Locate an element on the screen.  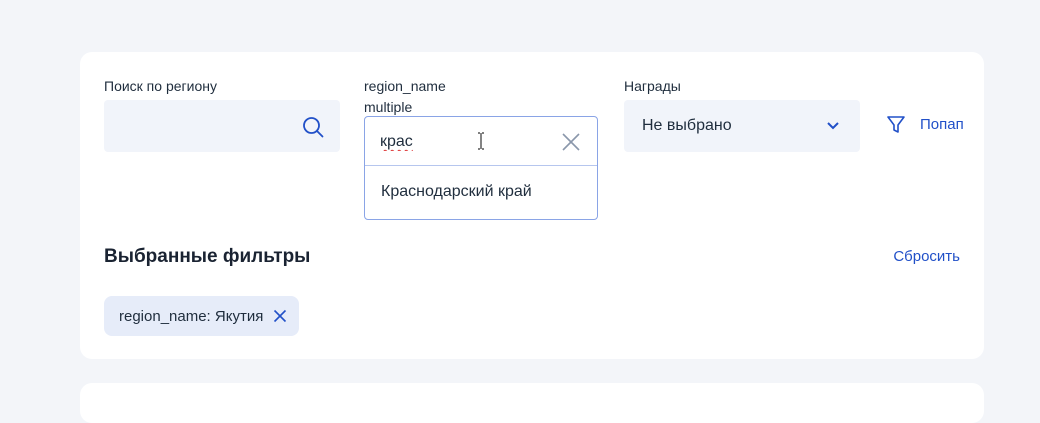
region-name-combobox: Краснодарский край is located at coordinates (481, 168).